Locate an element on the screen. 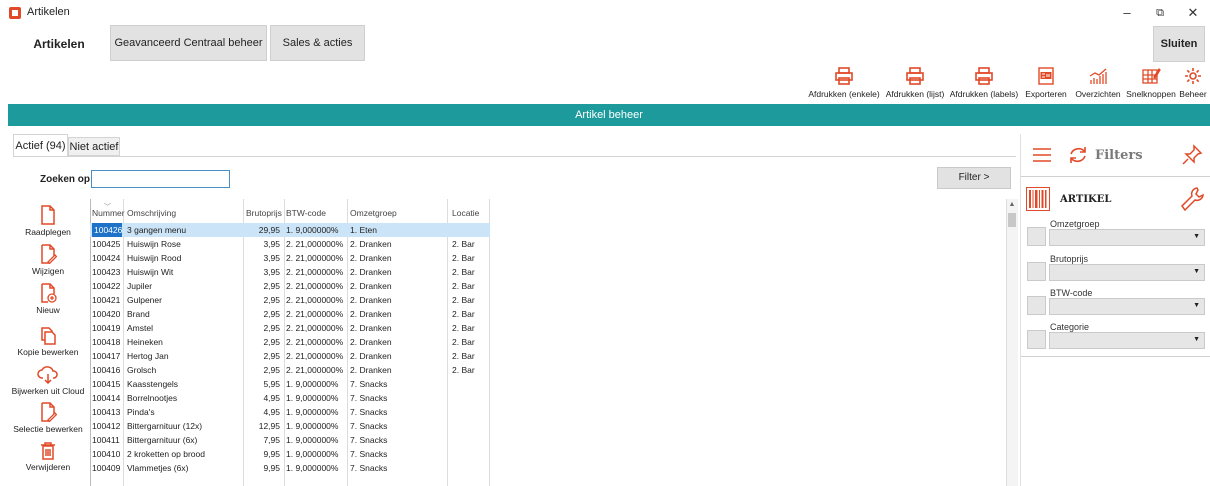 Image resolution: width=1210 pixels, height=486 pixels. filter-label-categorie: Categorie is located at coordinates (1070, 327).